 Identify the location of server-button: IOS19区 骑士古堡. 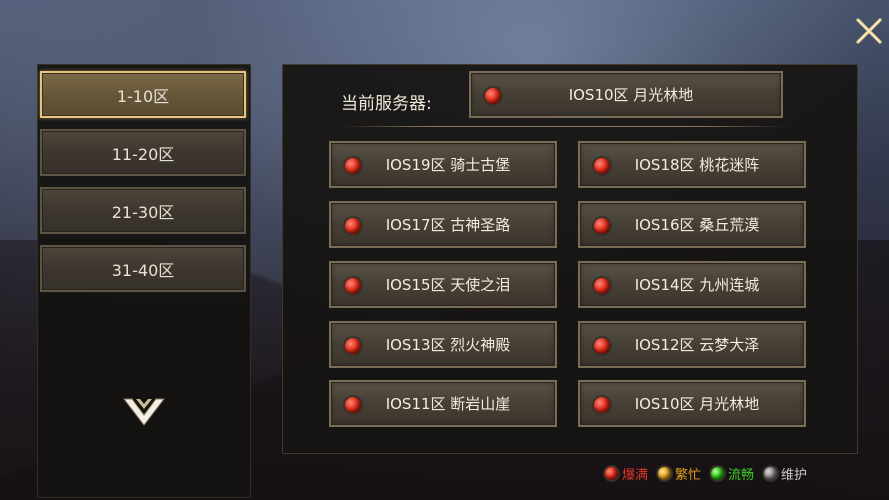
(443, 164).